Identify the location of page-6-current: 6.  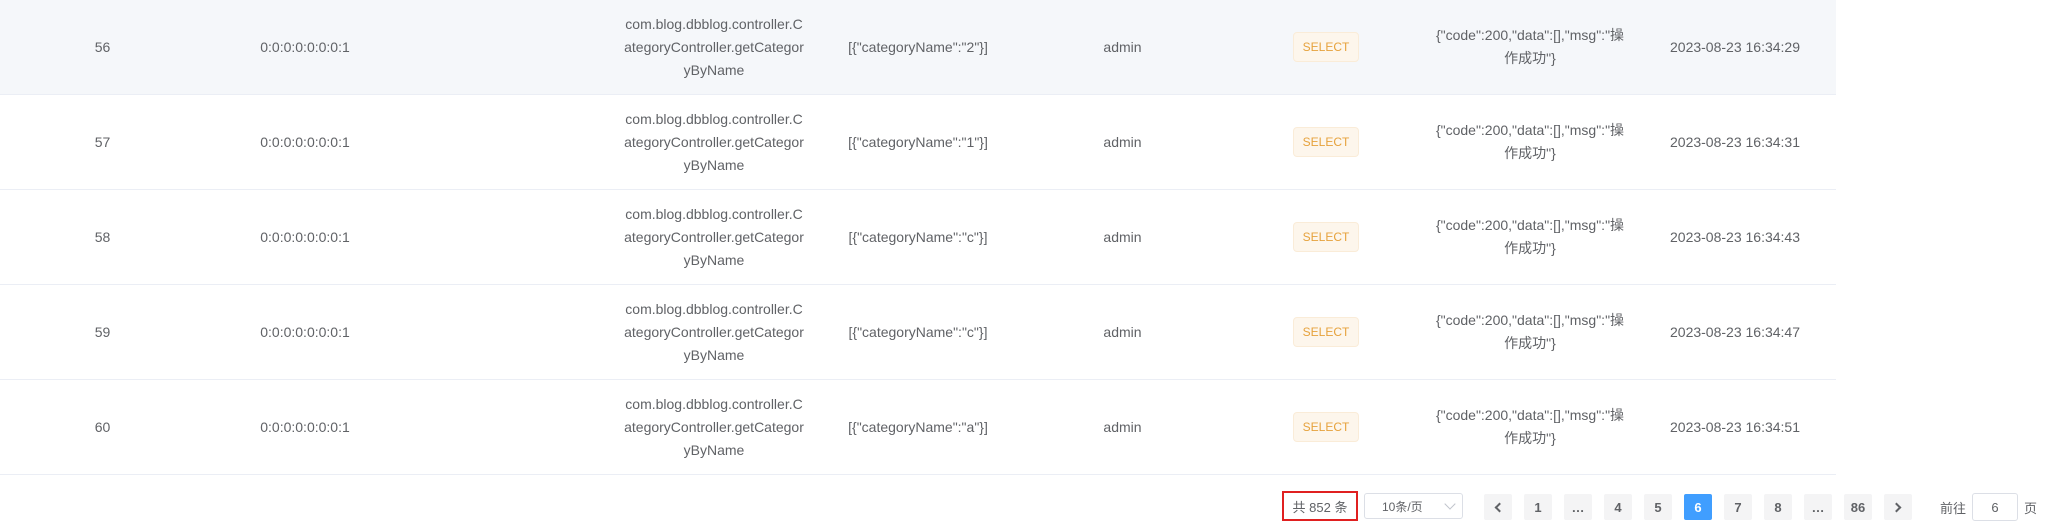
(1698, 507).